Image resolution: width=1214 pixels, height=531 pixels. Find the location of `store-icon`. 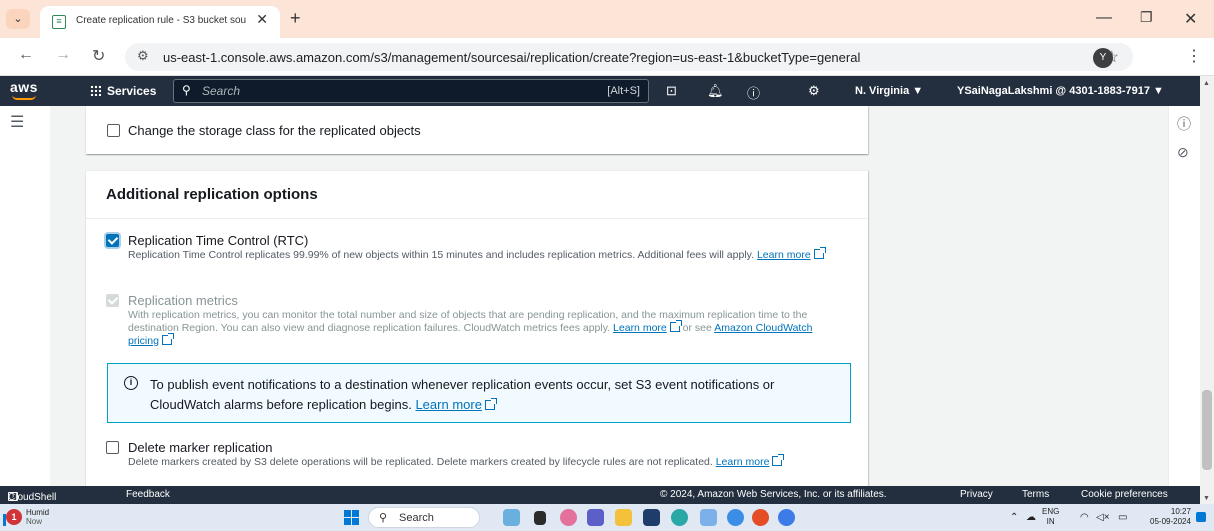

store-icon is located at coordinates (651, 517).